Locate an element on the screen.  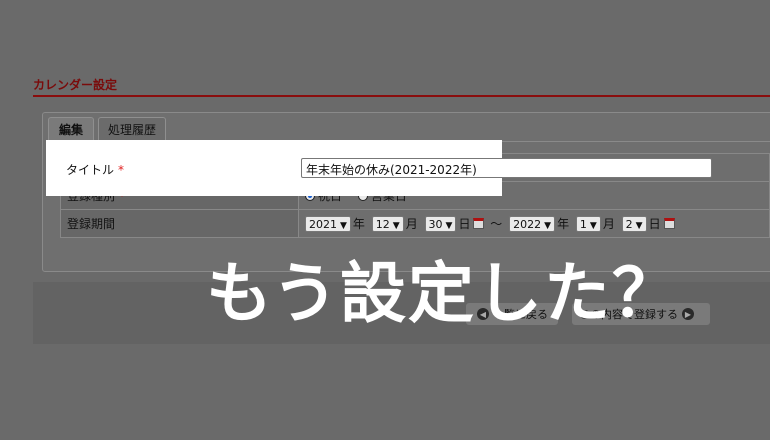
start-year-select: 2021 ▼ is located at coordinates (328, 223).